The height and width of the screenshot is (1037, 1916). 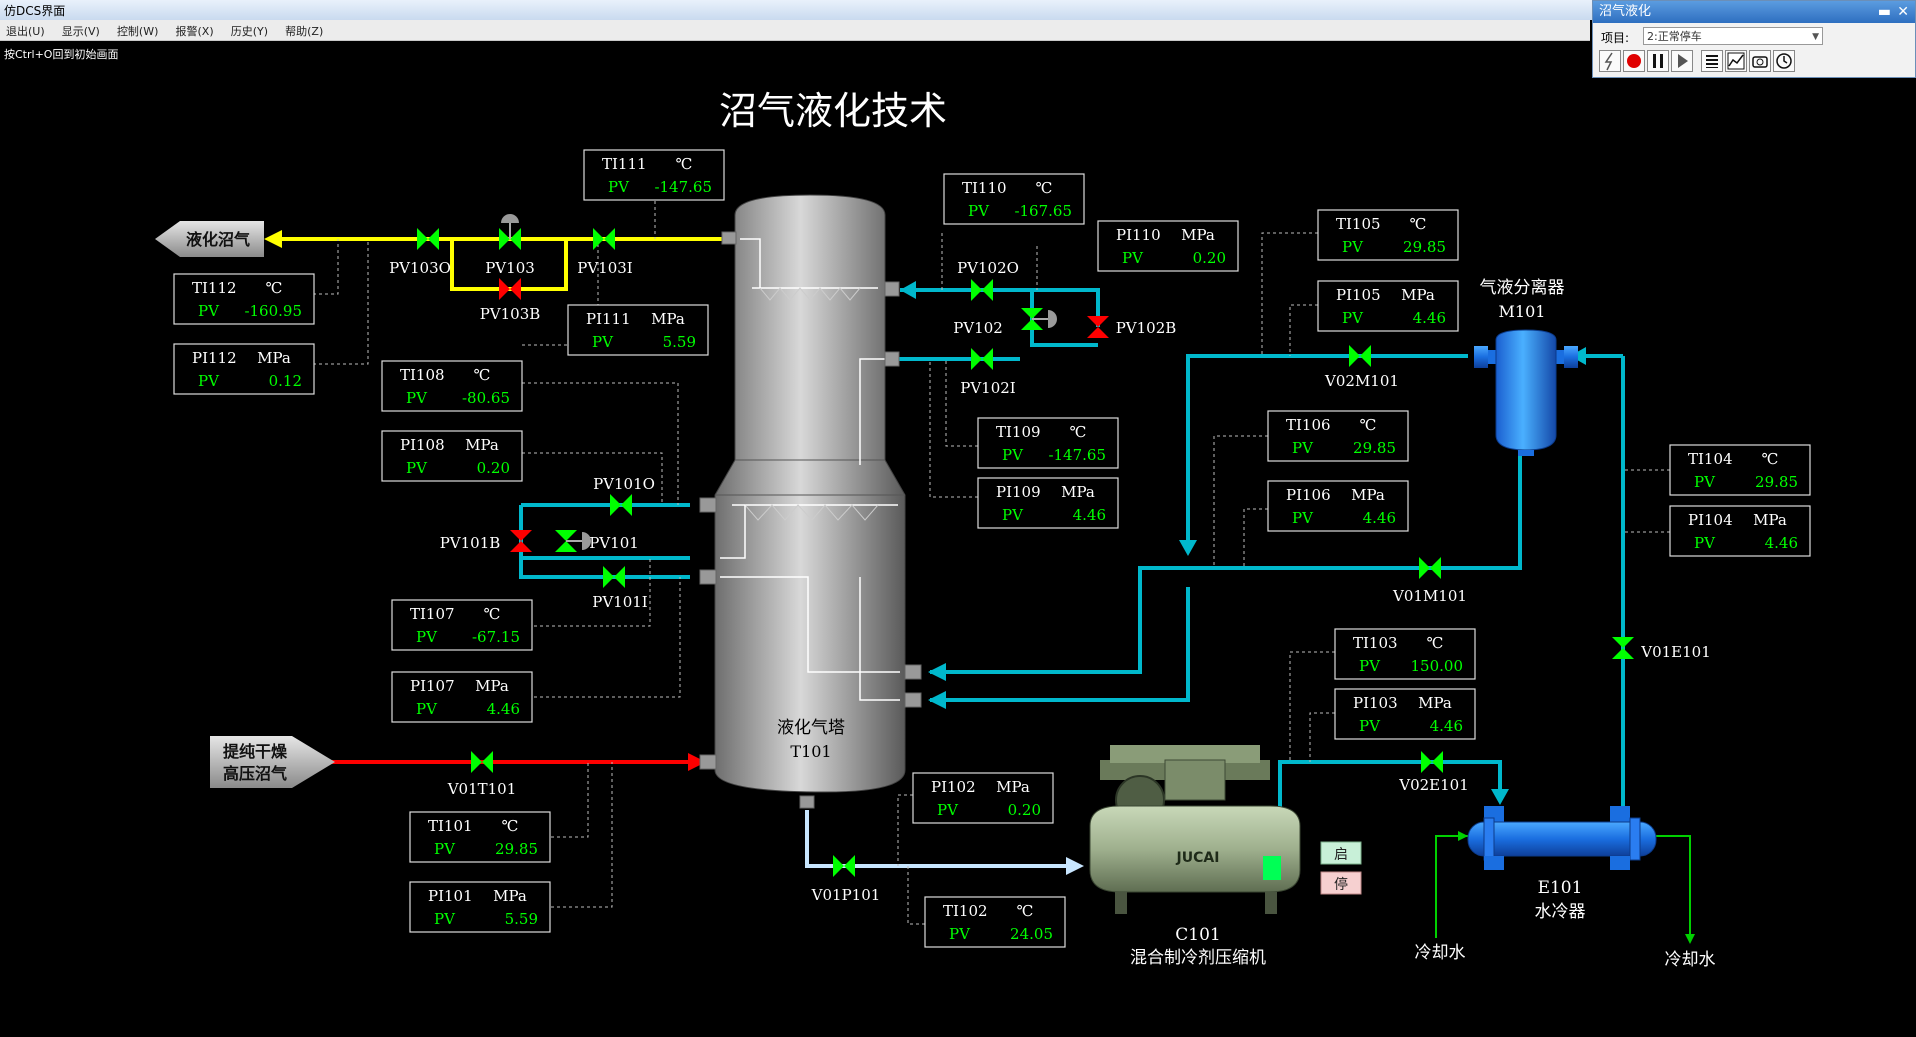 I want to click on valve-v01t101, so click(x=482, y=762).